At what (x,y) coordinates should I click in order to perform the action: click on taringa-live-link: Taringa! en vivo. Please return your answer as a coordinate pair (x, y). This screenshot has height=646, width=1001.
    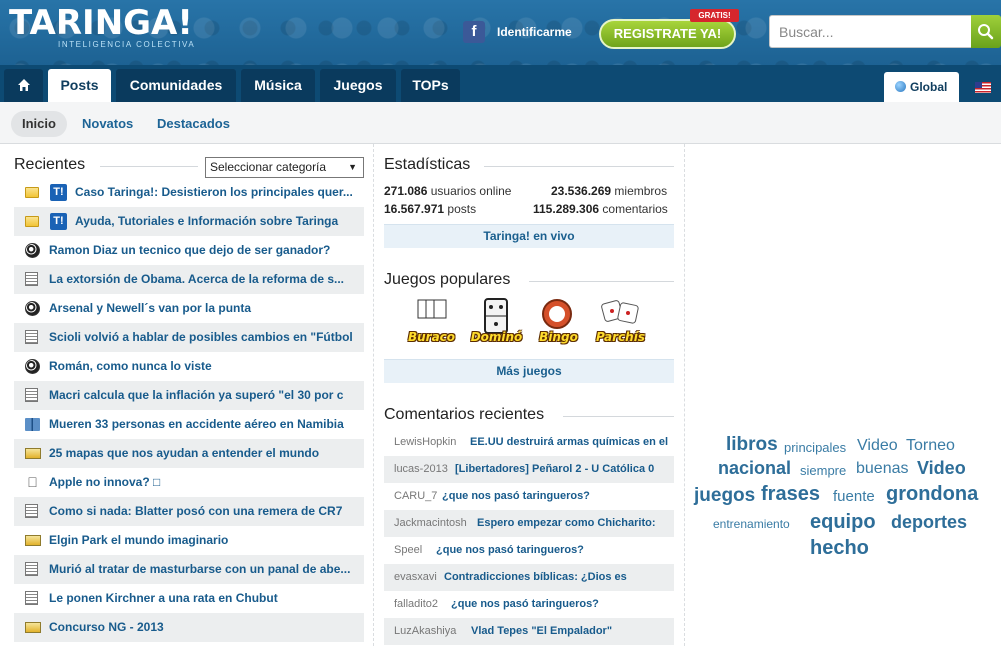
    Looking at the image, I should click on (529, 236).